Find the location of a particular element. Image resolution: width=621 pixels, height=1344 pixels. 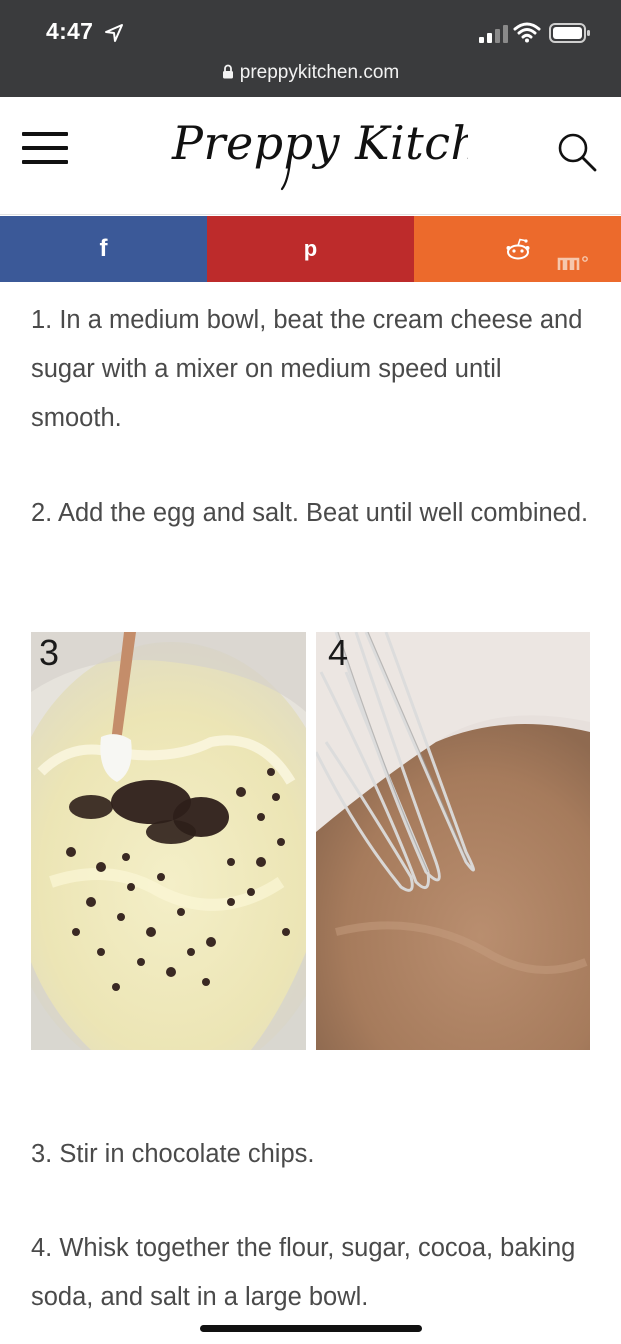

site-header: Preppy Kitchen is located at coordinates (310, 156).